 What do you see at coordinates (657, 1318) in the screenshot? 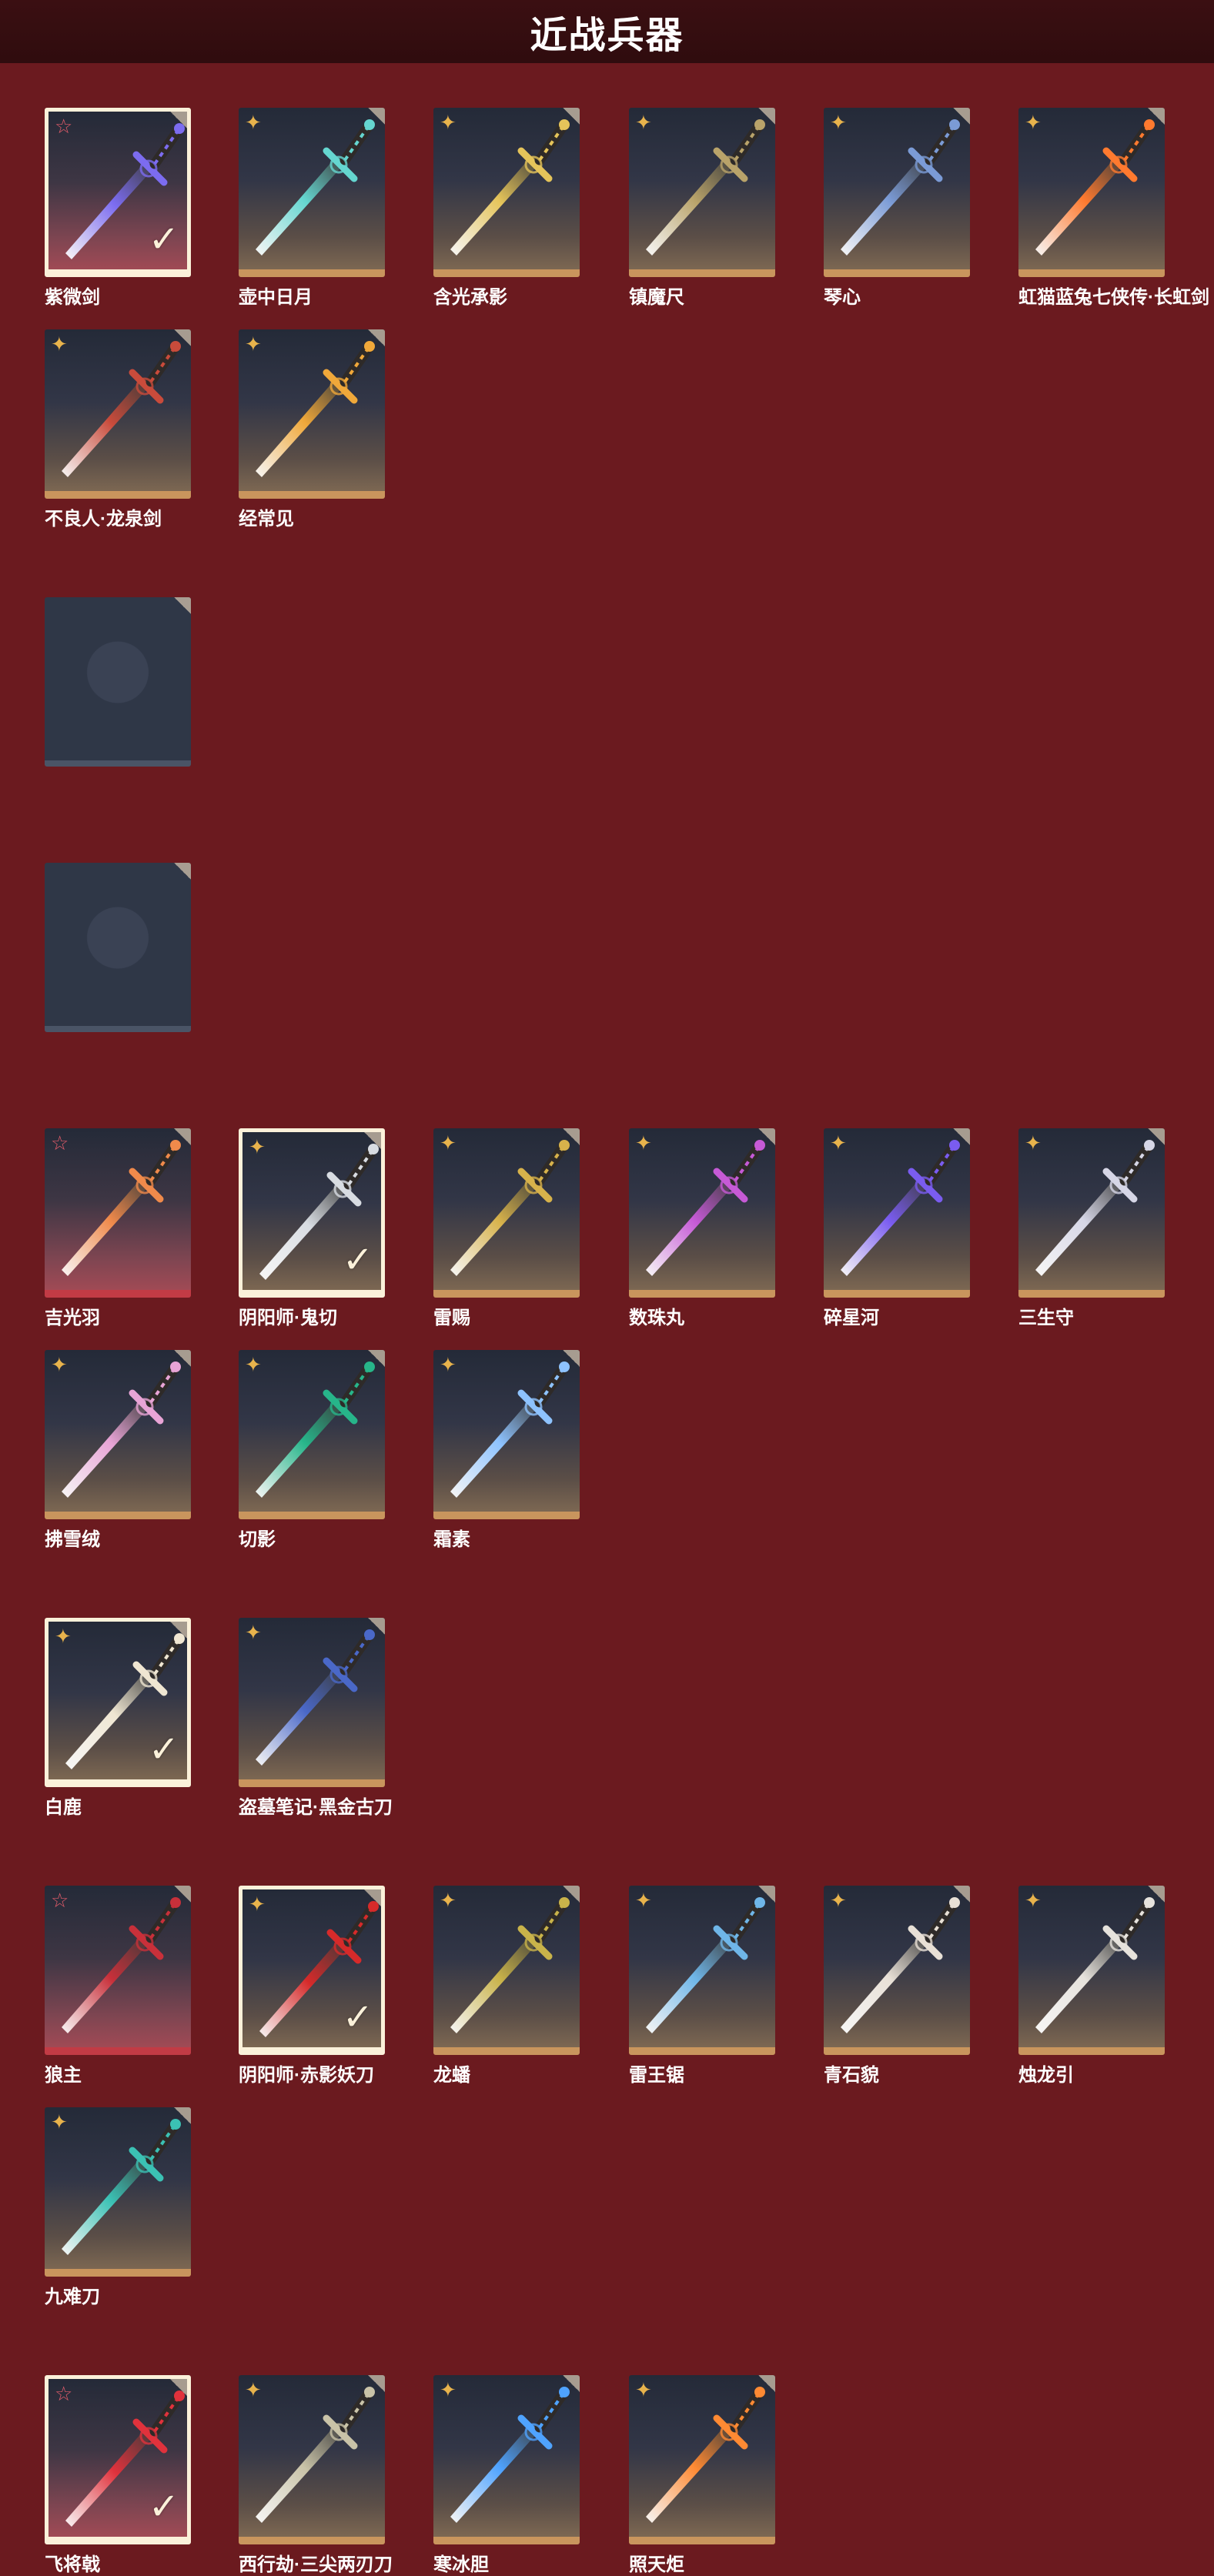
I see `weapon-name: 数珠丸` at bounding box center [657, 1318].